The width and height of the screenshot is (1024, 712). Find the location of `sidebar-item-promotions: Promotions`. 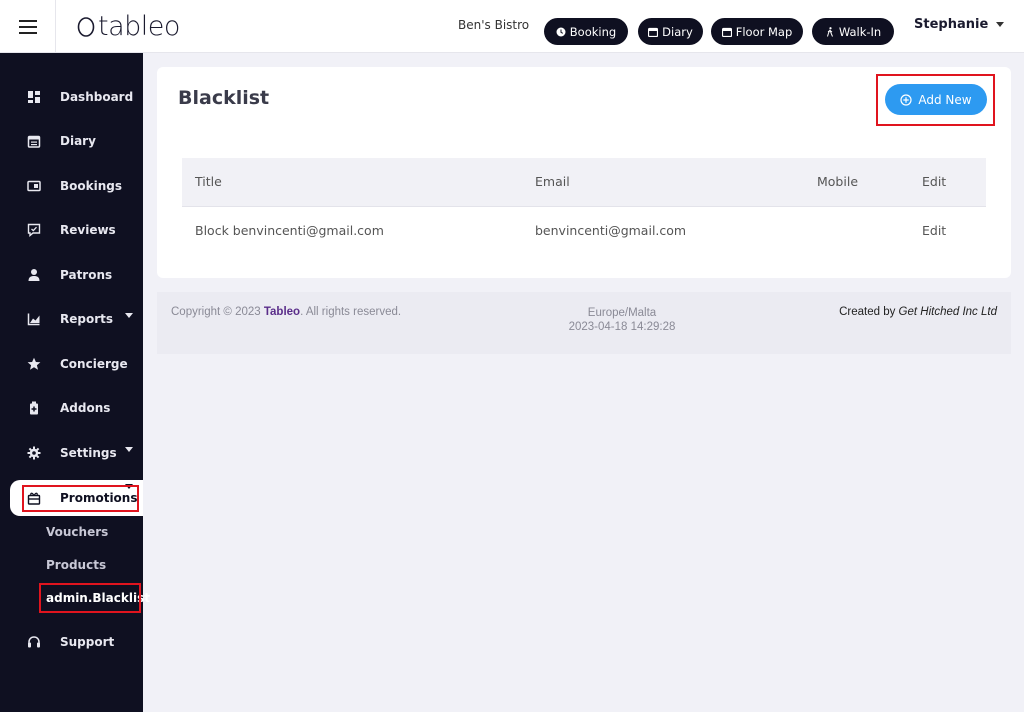

sidebar-item-promotions: Promotions is located at coordinates (76, 498).